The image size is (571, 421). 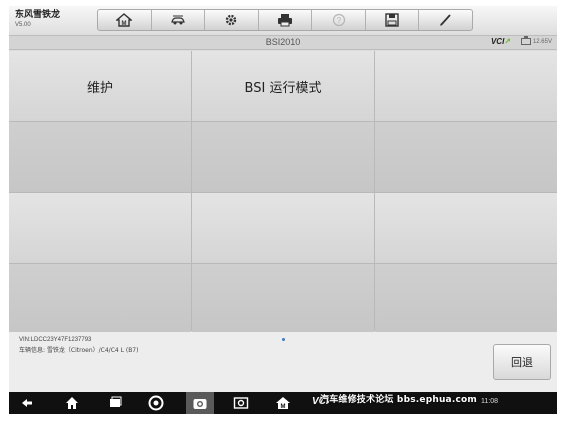 What do you see at coordinates (522, 362) in the screenshot?
I see `back-button: 回退` at bounding box center [522, 362].